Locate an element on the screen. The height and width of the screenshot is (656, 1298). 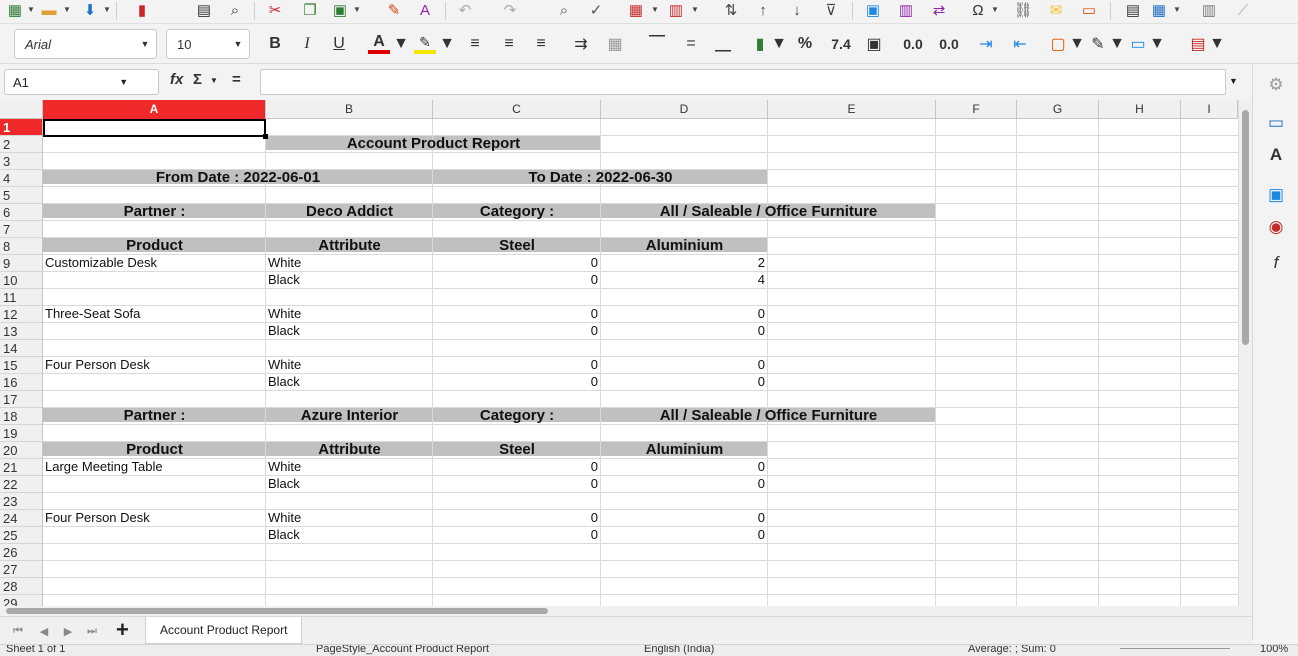
print-preview-icon: ⌕ is located at coordinates (235, 10).